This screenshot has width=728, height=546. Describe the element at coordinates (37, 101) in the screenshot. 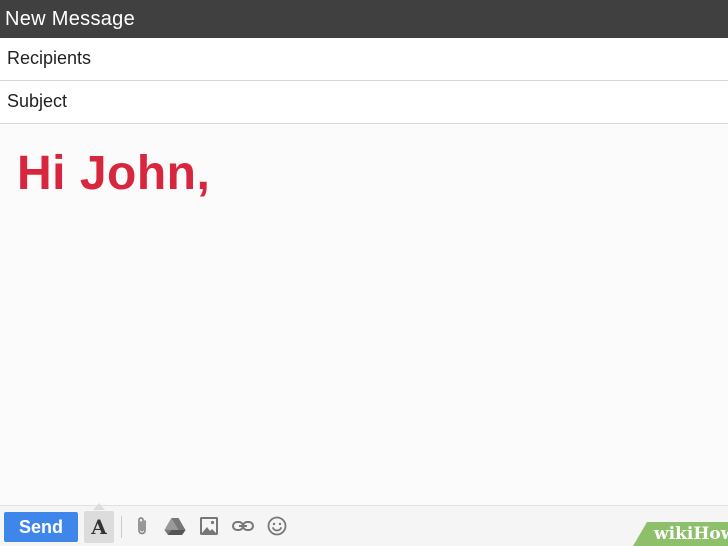

I see `subject-label: Subject` at that location.